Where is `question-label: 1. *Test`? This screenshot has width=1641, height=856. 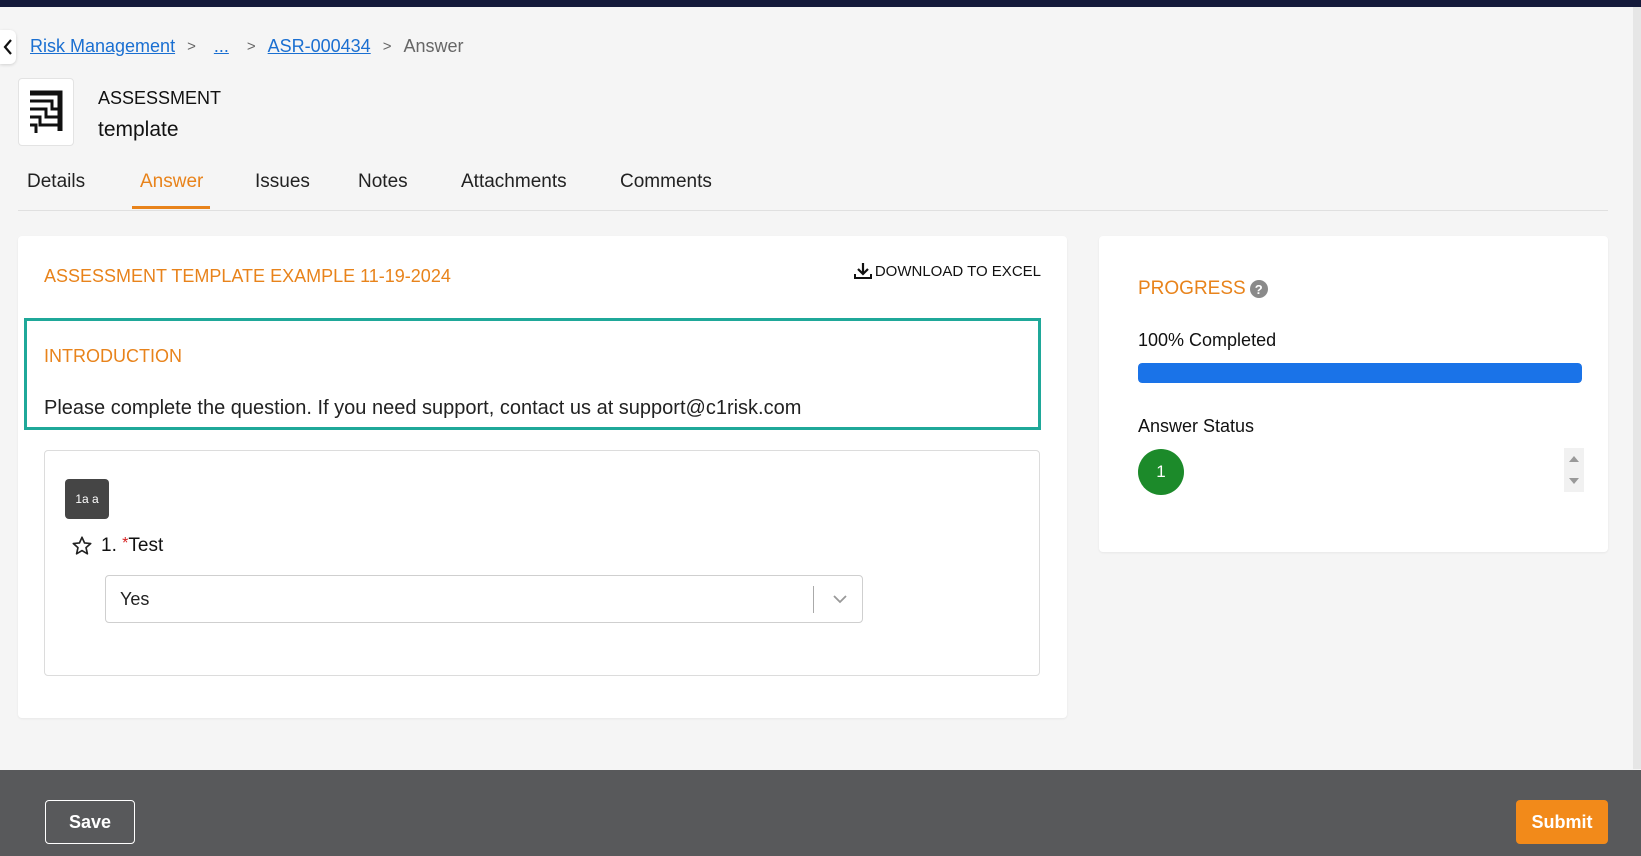 question-label: 1. *Test is located at coordinates (132, 546).